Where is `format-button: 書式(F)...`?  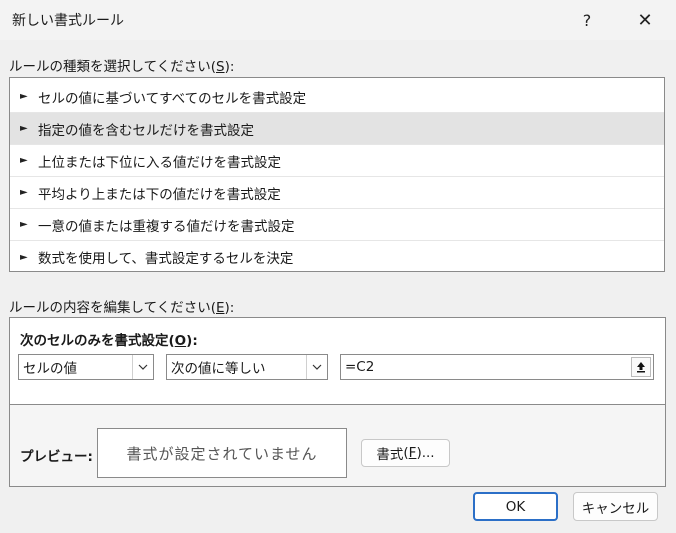
format-button: 書式(F)... is located at coordinates (405, 453).